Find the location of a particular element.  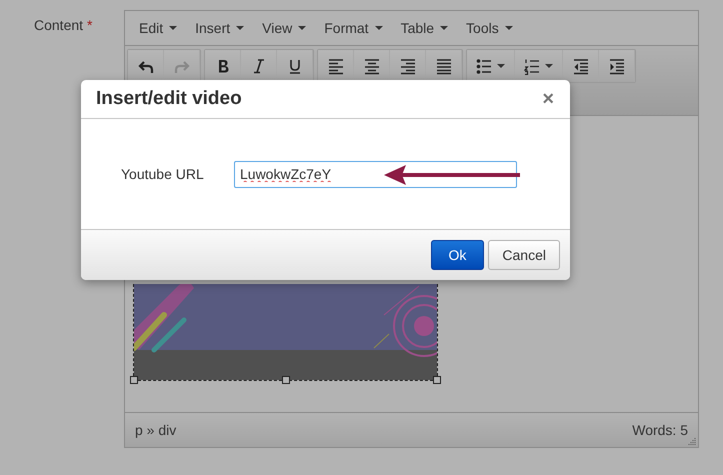

element-path: p » div is located at coordinates (155, 430).